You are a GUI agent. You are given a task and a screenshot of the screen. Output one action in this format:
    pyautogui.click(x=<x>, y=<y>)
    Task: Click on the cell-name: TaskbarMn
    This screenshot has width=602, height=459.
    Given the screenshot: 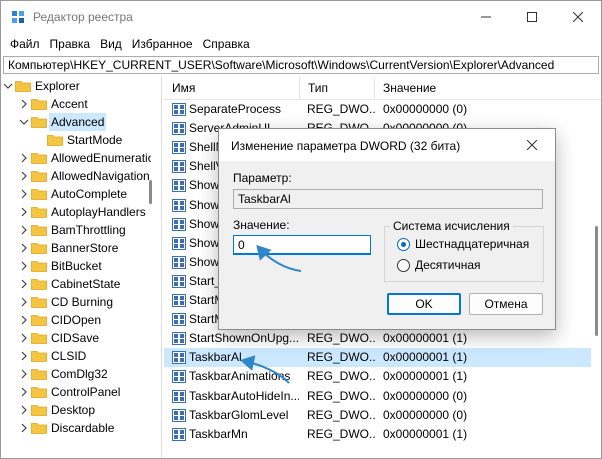 What is the action you would take?
    pyautogui.click(x=218, y=433)
    